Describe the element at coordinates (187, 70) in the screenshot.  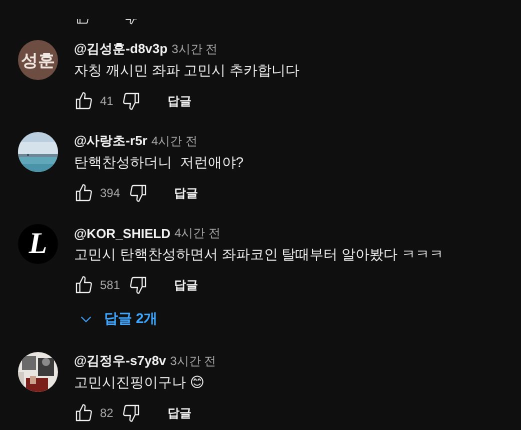
I see `comment-text: 자칭 깨시민 좌파 고민시 추카합니다` at that location.